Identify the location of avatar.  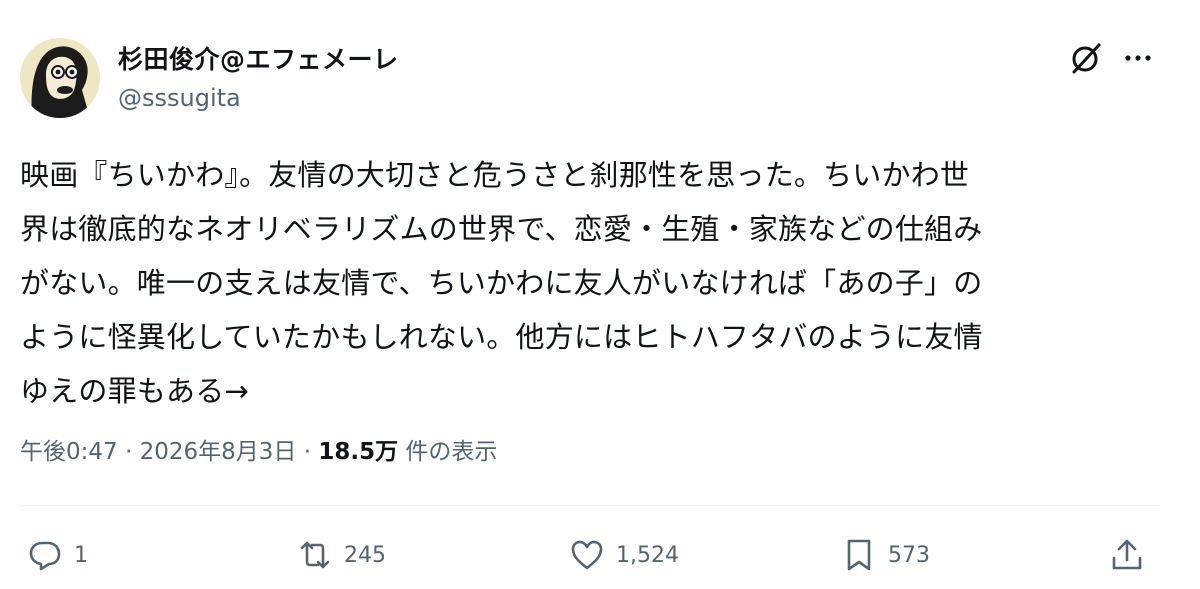
(60, 78).